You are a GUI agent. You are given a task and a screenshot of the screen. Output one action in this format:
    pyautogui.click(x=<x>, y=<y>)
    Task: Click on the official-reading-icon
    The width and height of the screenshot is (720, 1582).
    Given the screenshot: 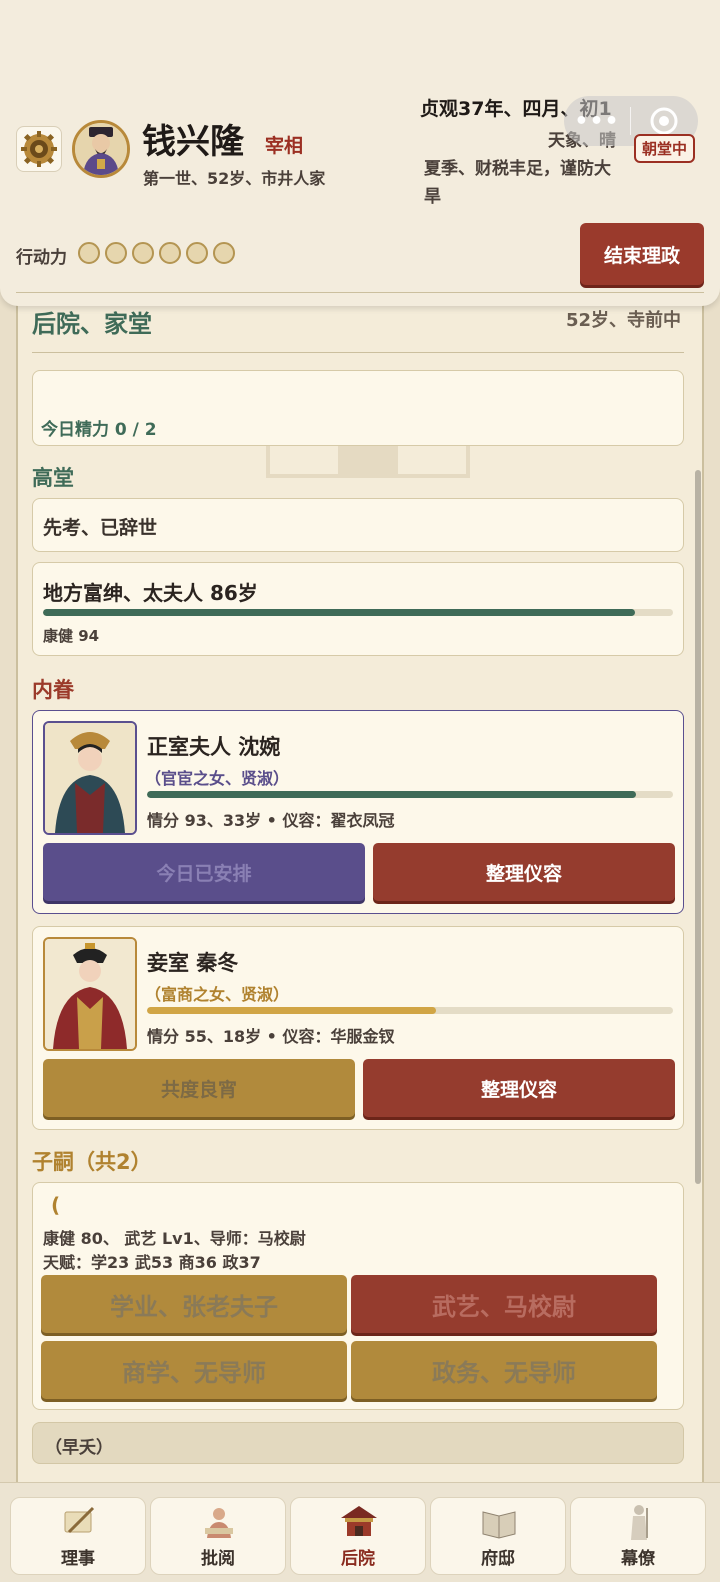 What is the action you would take?
    pyautogui.click(x=219, y=1523)
    